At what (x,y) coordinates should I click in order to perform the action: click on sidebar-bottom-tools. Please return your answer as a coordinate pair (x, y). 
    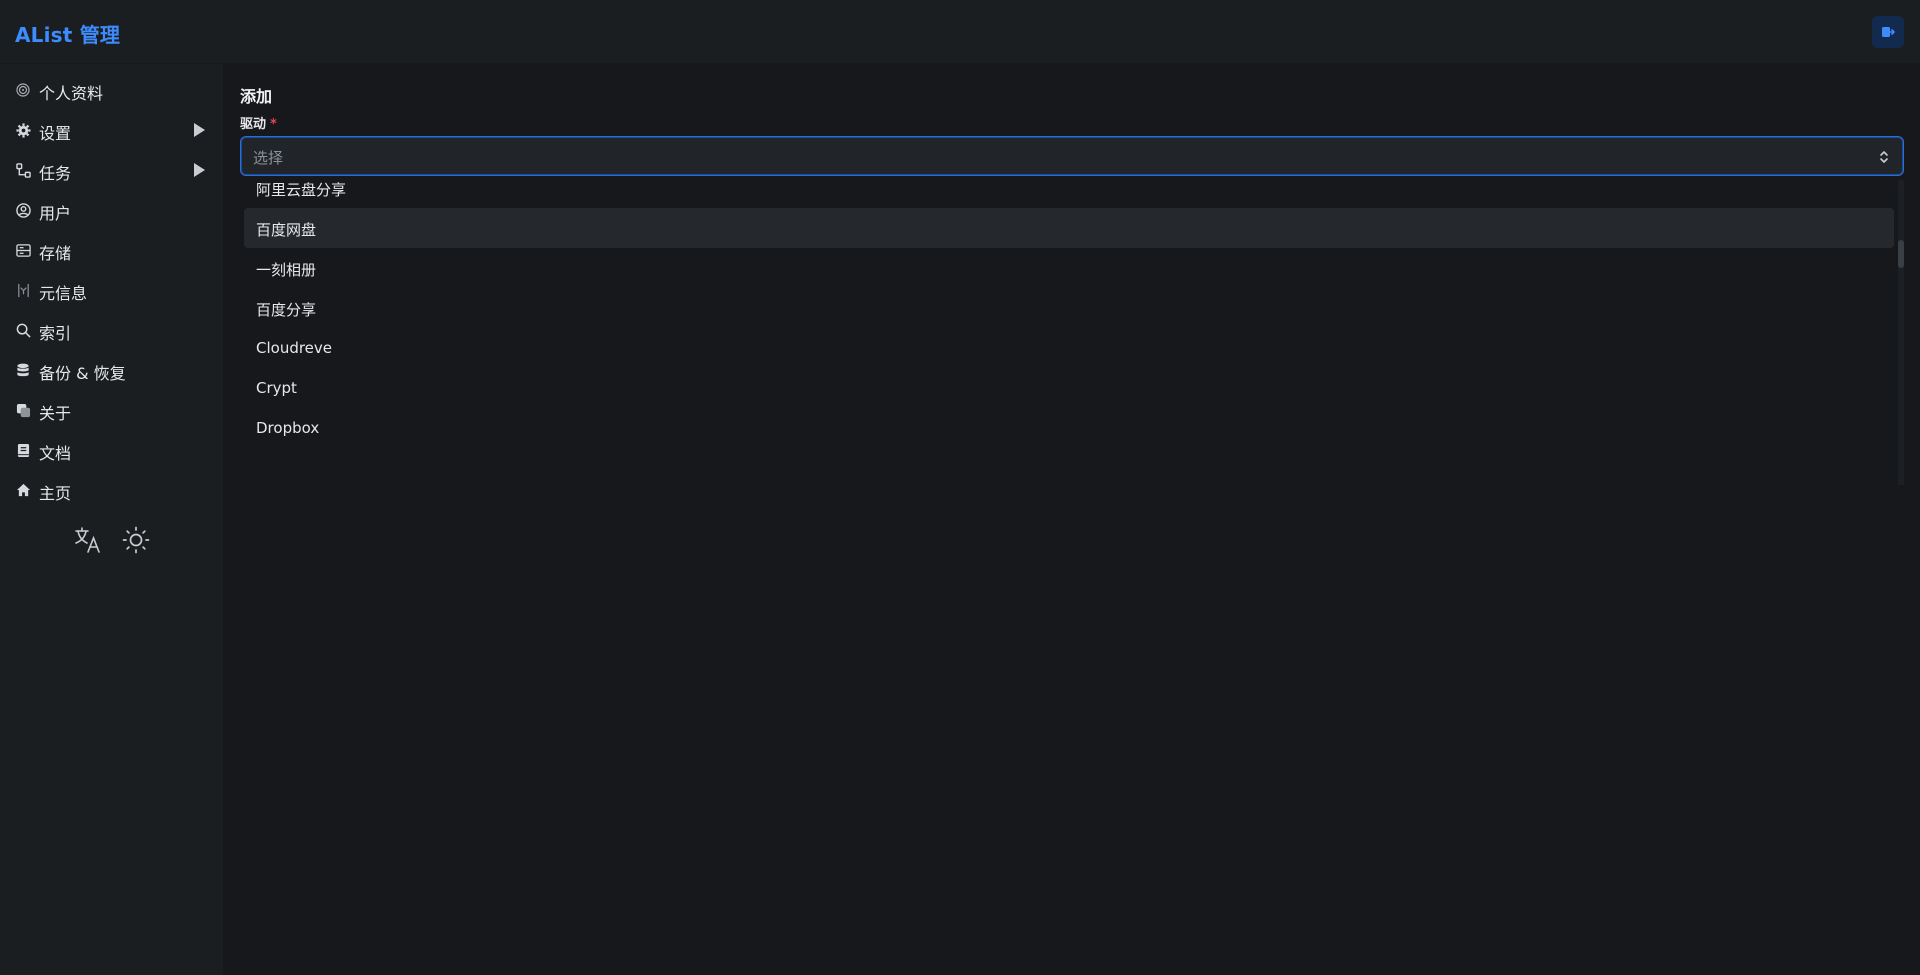
    Looking at the image, I should click on (117, 540).